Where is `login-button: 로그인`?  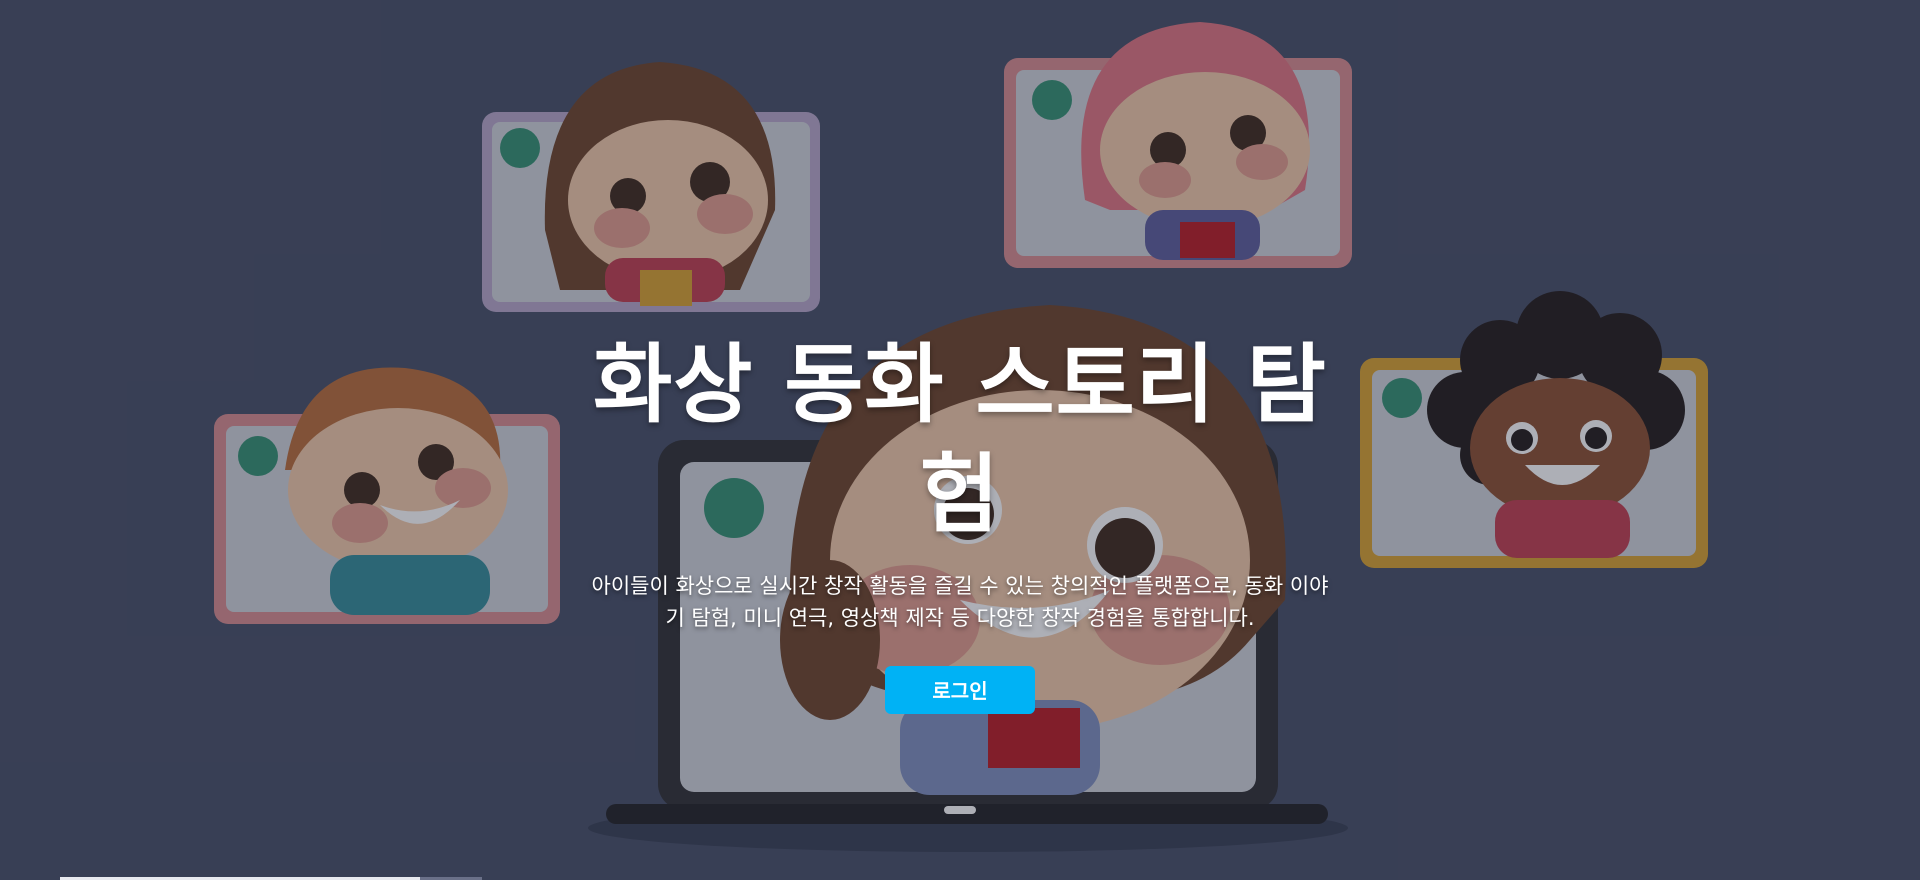
login-button: 로그인 is located at coordinates (960, 690).